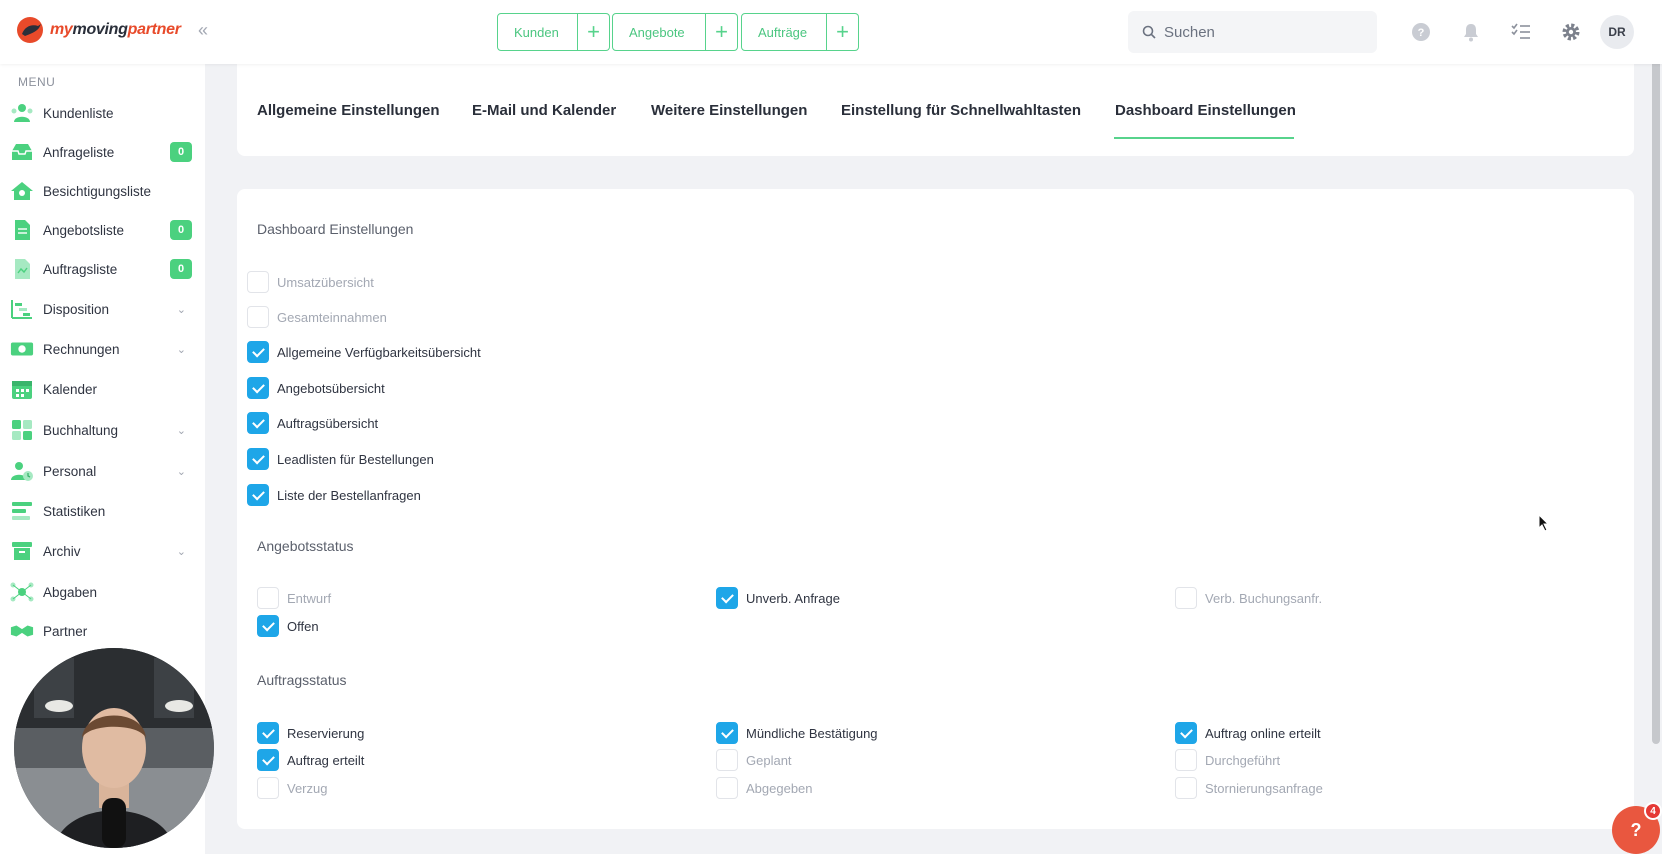 The height and width of the screenshot is (854, 1662). I want to click on checklist-icon, so click(1521, 32).